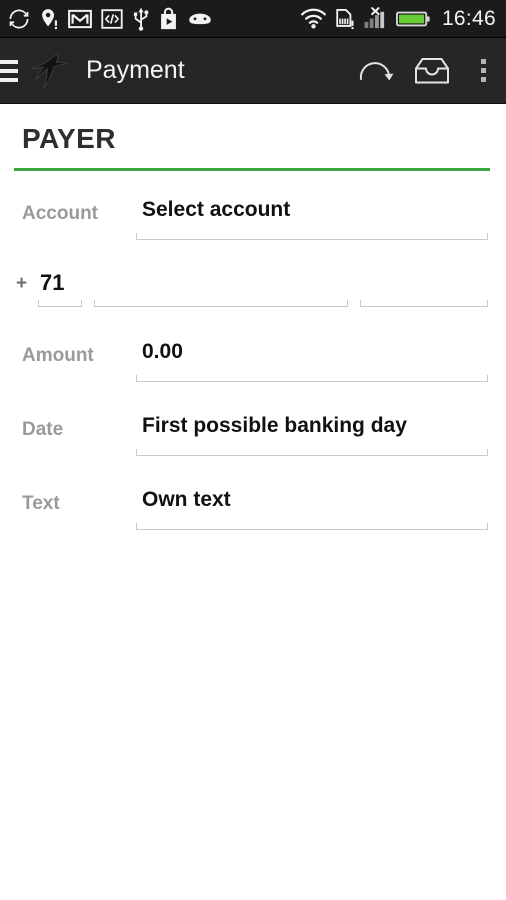 This screenshot has width=506, height=900. I want to click on phone-country-code-underline, so click(60, 303).